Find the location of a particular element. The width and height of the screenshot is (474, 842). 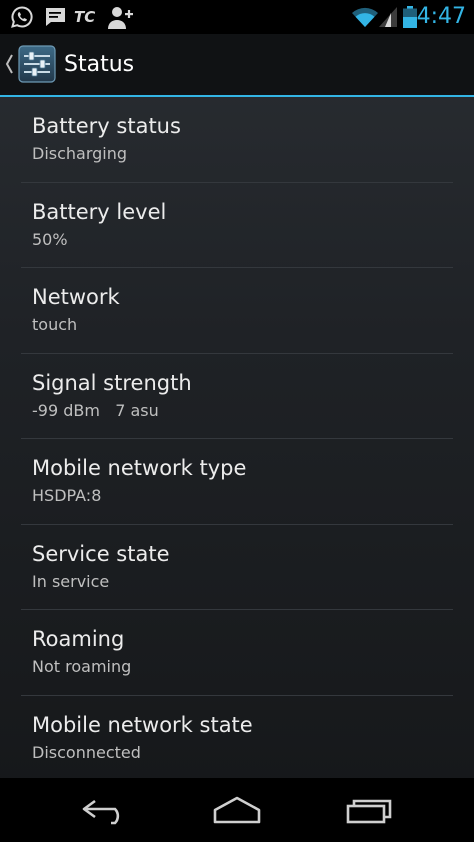

list-item-roaming: Roaming Not roaming is located at coordinates (237, 653).